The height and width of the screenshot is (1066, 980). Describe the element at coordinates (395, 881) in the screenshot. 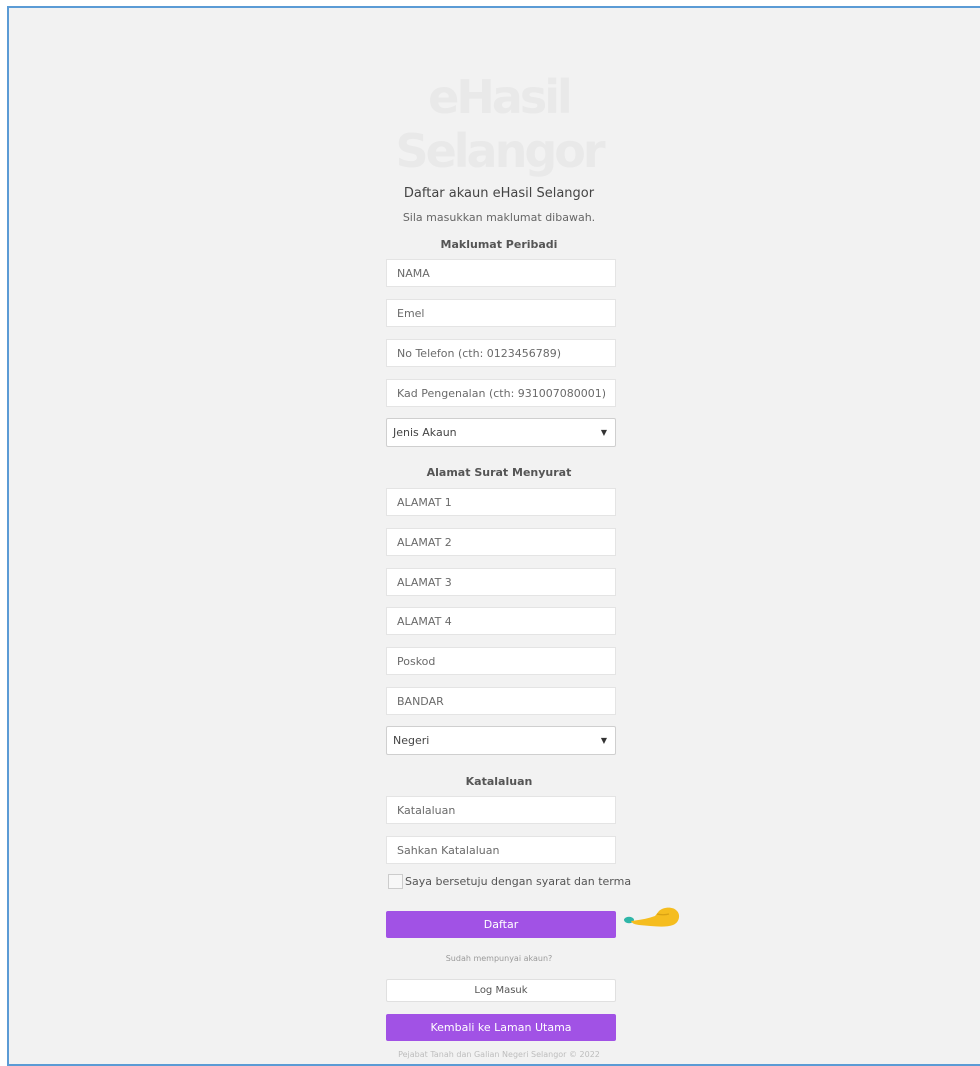

I see `agree-checkbox` at that location.